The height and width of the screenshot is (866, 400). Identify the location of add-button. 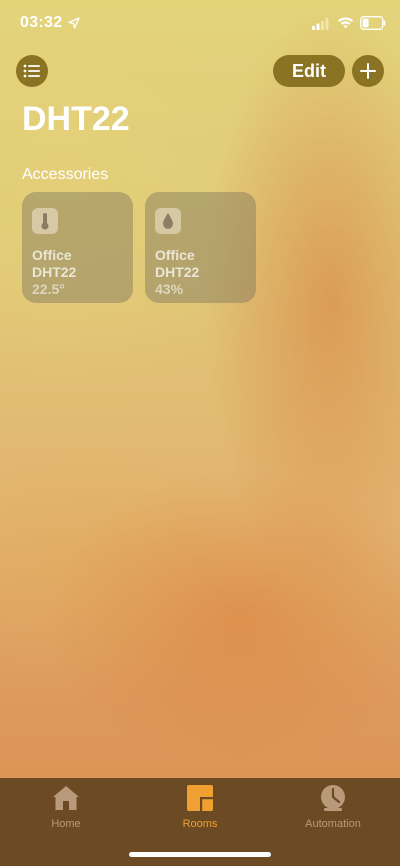
(368, 71).